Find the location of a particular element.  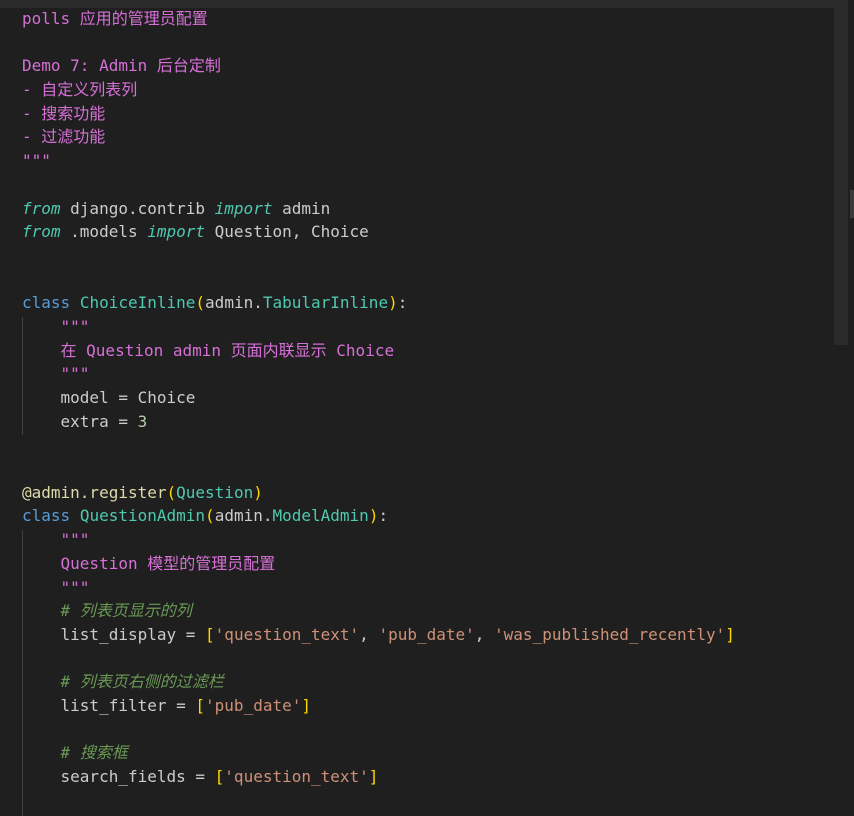

code-line: class ChoiceInline(admin.TabularInline): is located at coordinates (378, 303).